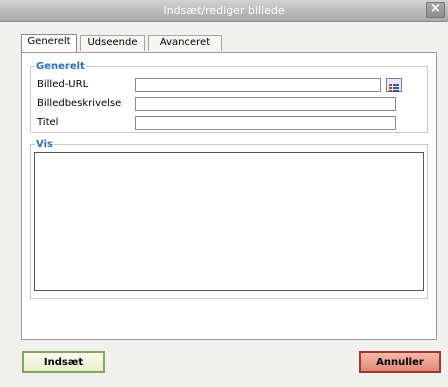 The height and width of the screenshot is (387, 448). Describe the element at coordinates (63, 84) in the screenshot. I see `image-url-label: Billed-URL` at that location.